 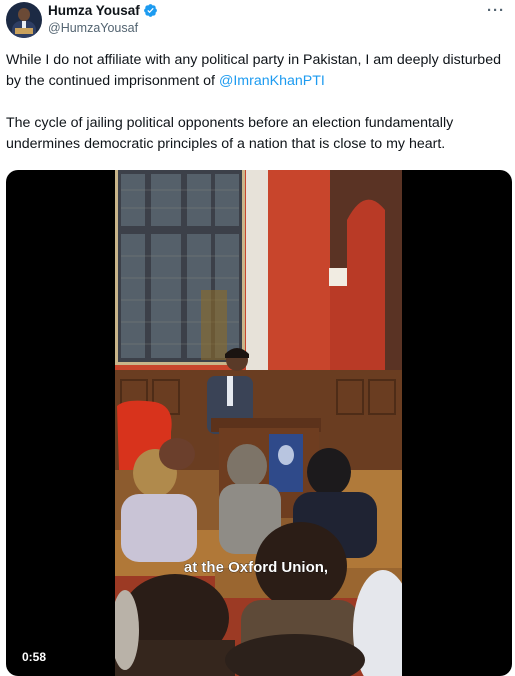 I want to click on avatar, so click(x=24, y=20).